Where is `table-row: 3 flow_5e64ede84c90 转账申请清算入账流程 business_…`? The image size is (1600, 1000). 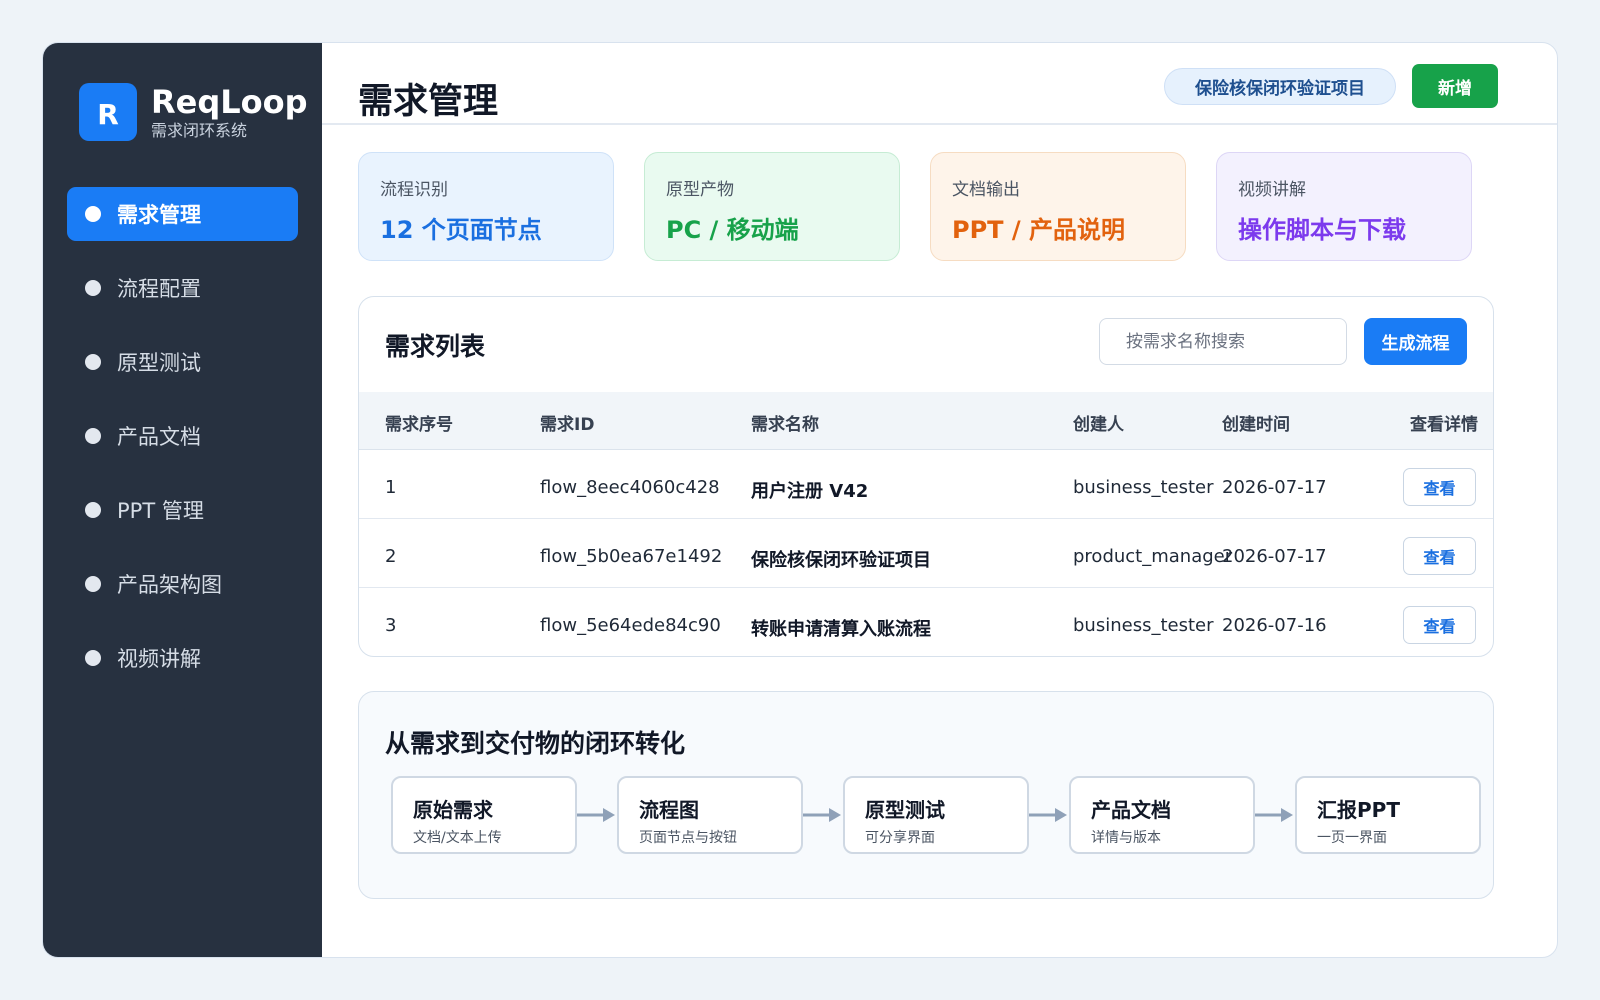 table-row: 3 flow_5e64ede84c90 转账申请清算入账流程 business_… is located at coordinates (926, 622).